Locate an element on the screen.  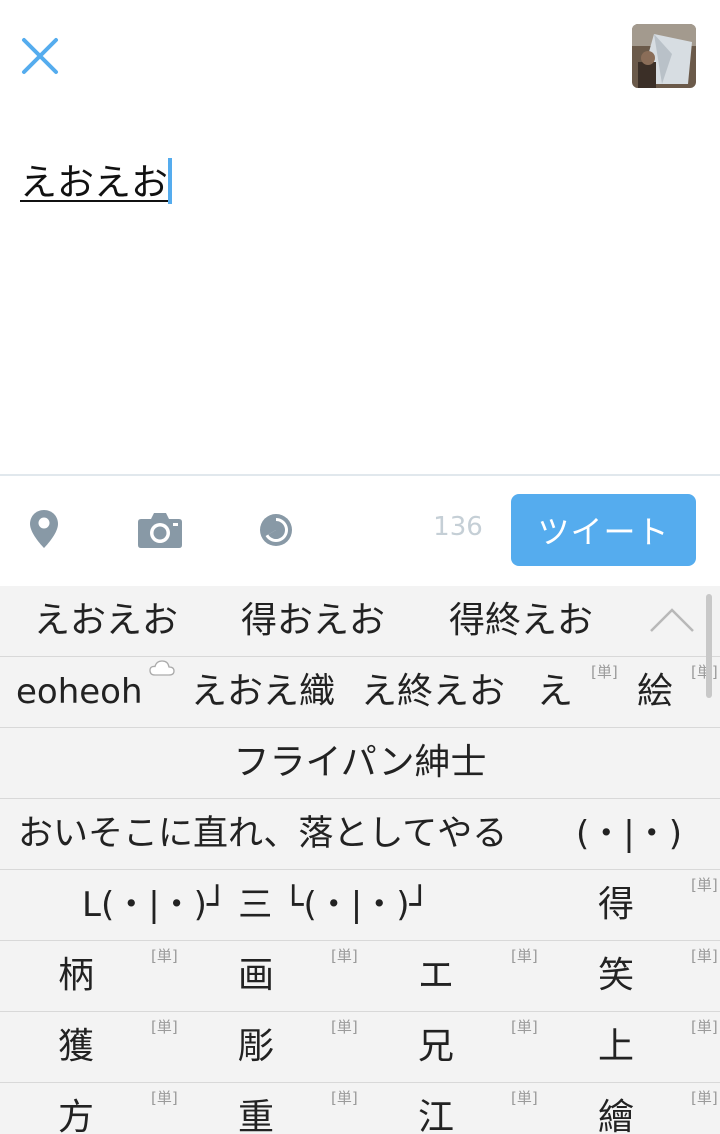
cloud-icon is located at coordinates (162, 670).